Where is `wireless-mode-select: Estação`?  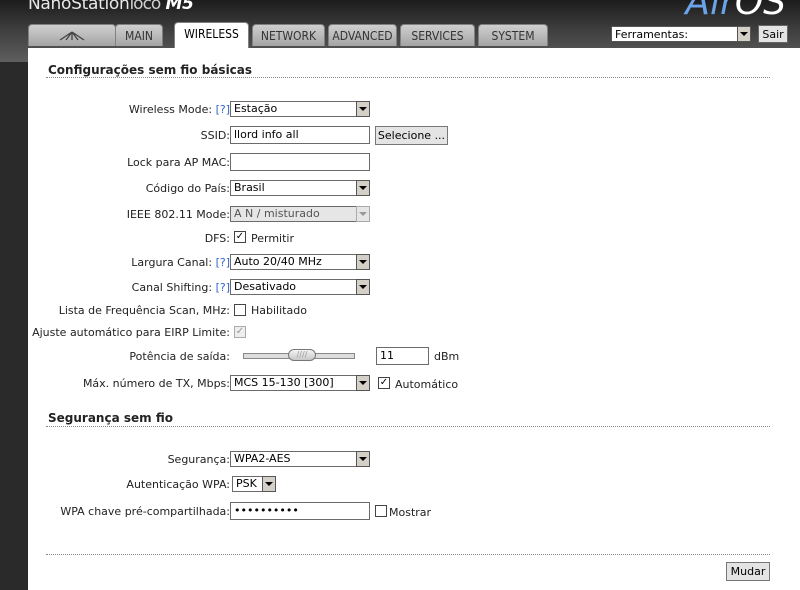
wireless-mode-select: Estação is located at coordinates (300, 109).